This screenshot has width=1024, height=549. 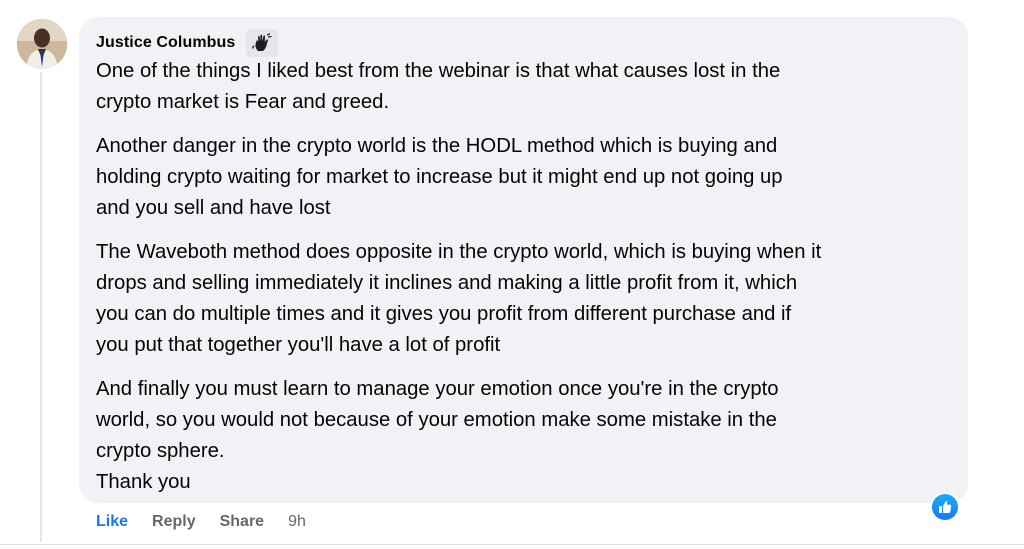 I want to click on reaction-count, so click(x=945, y=507).